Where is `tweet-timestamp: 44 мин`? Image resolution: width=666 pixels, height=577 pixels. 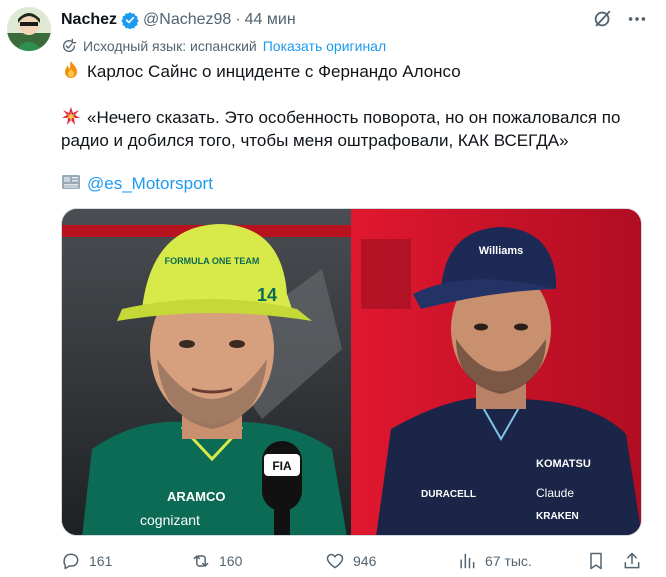
tweet-timestamp: 44 мин is located at coordinates (270, 20).